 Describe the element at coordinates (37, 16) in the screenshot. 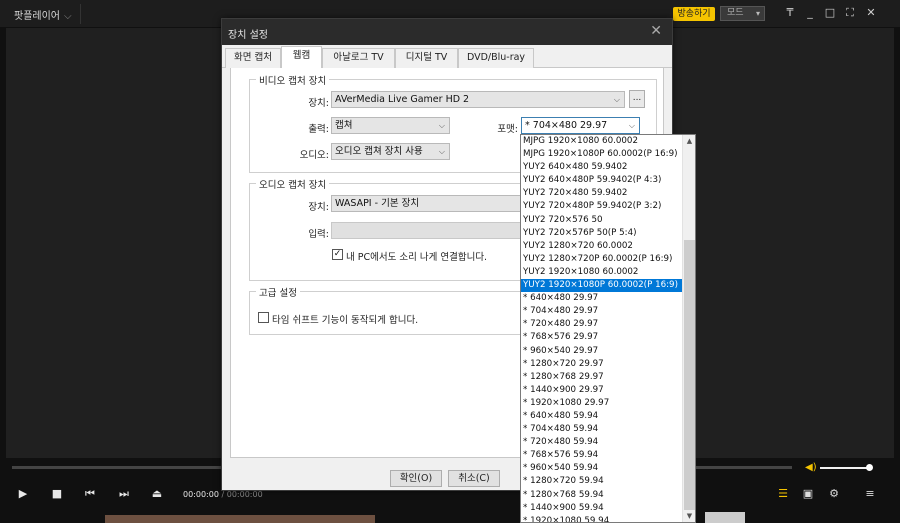

I see `app-title: 팟플레이어` at that location.